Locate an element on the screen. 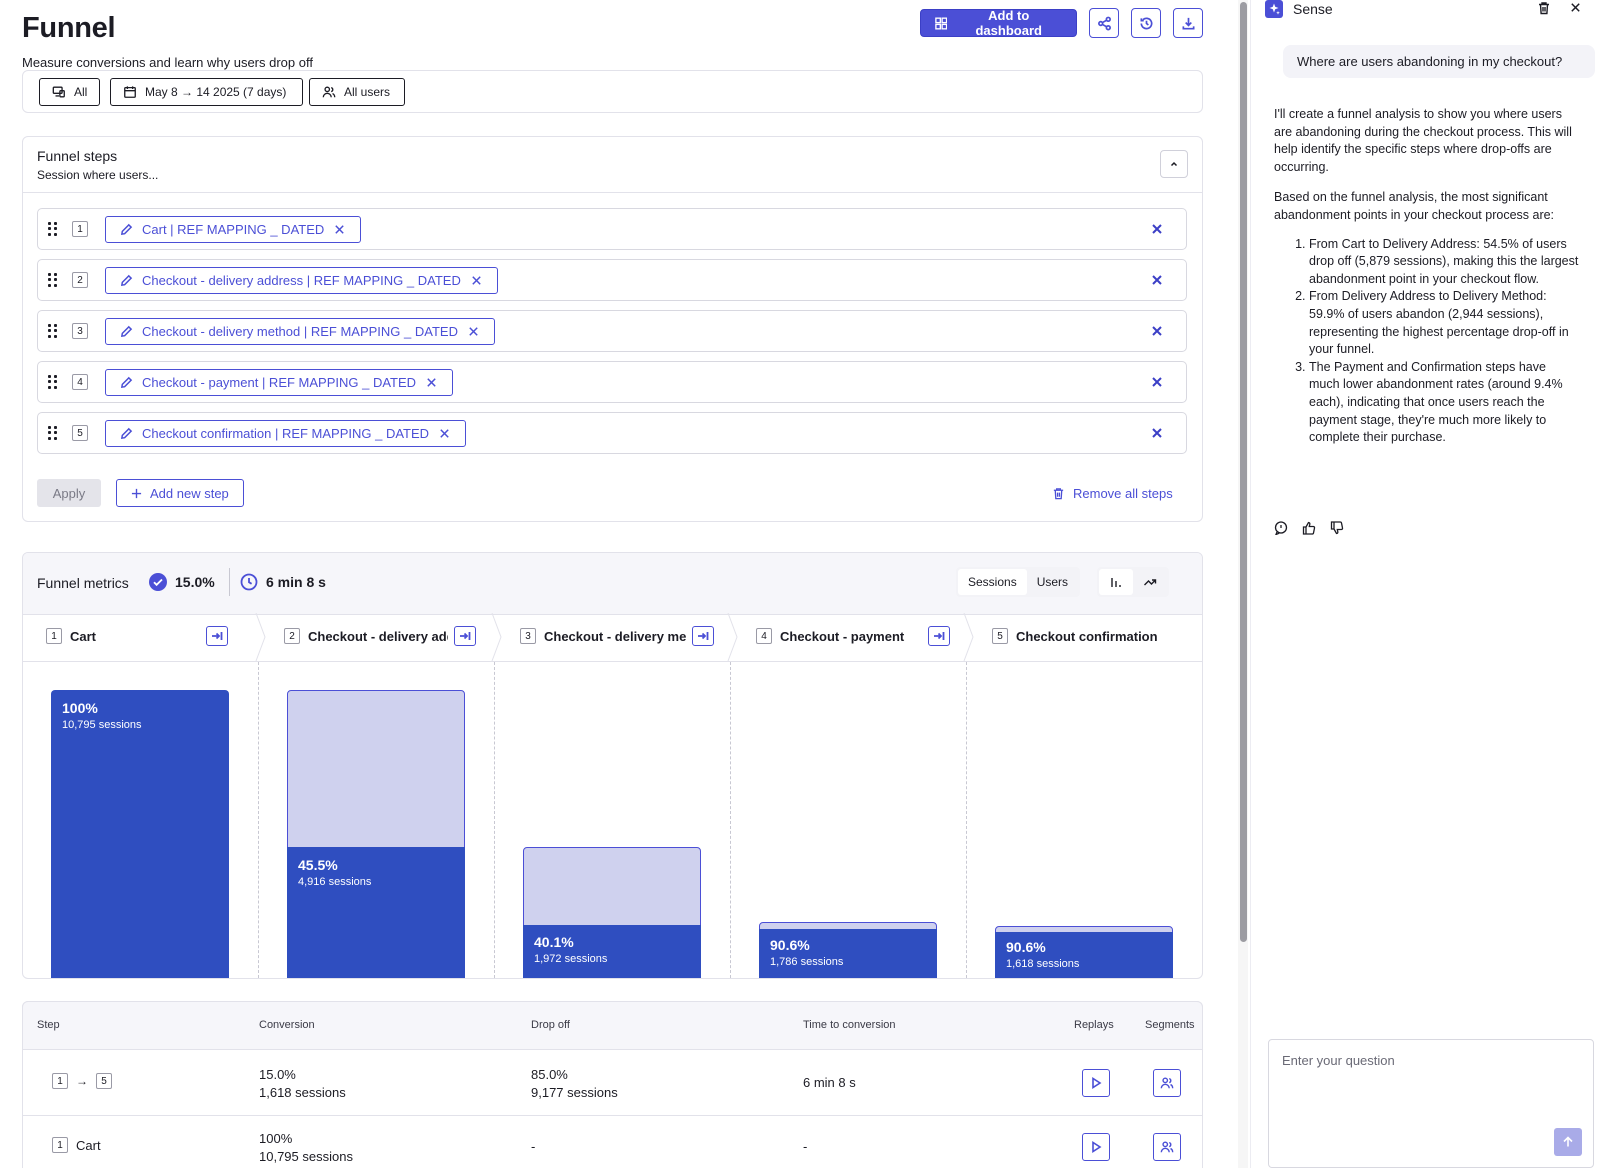 This screenshot has width=1600, height=1168. time-cell: 6 min 8 s is located at coordinates (829, 1082).